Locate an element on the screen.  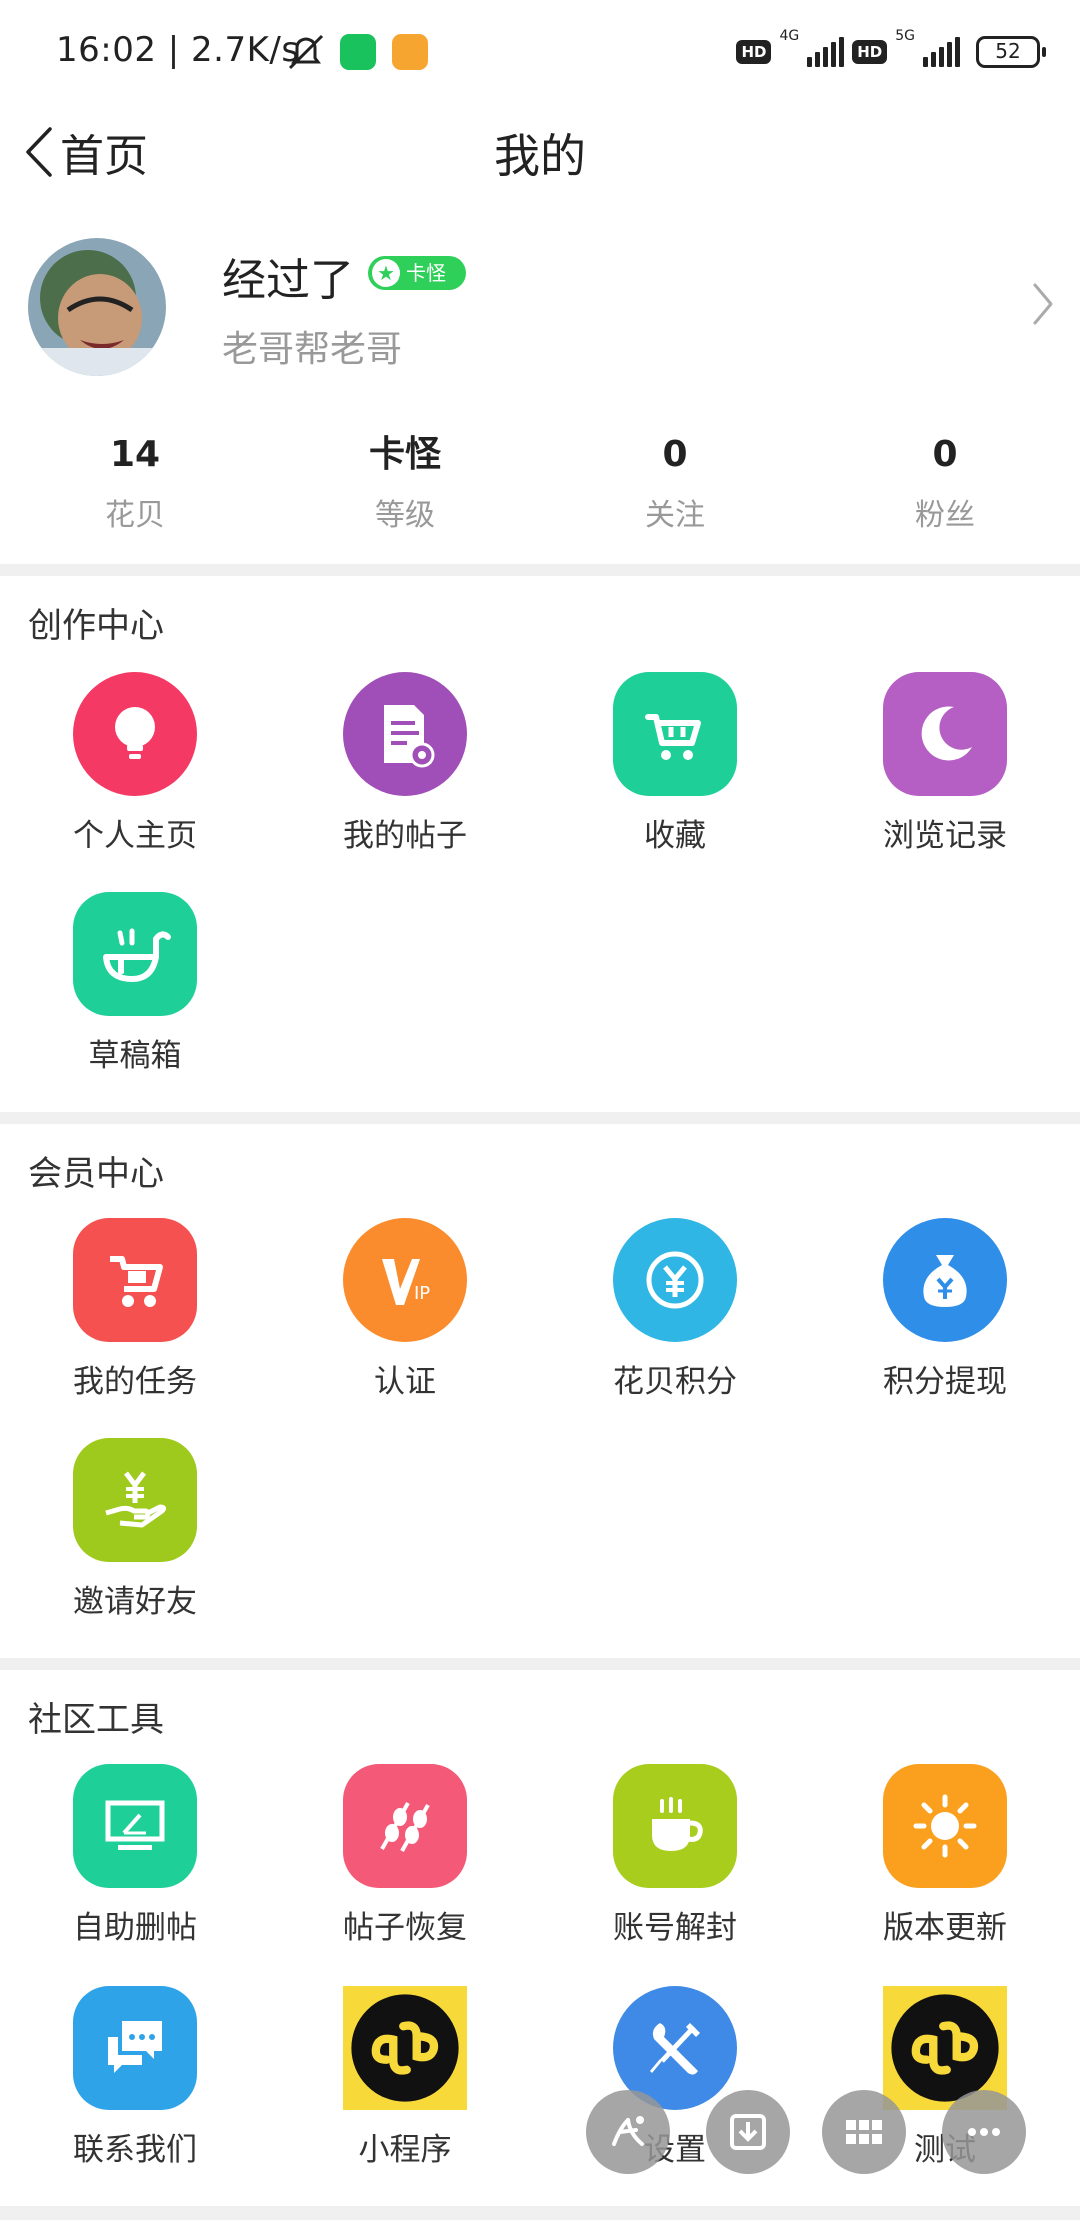
more-dots-icon is located at coordinates (984, 2132).